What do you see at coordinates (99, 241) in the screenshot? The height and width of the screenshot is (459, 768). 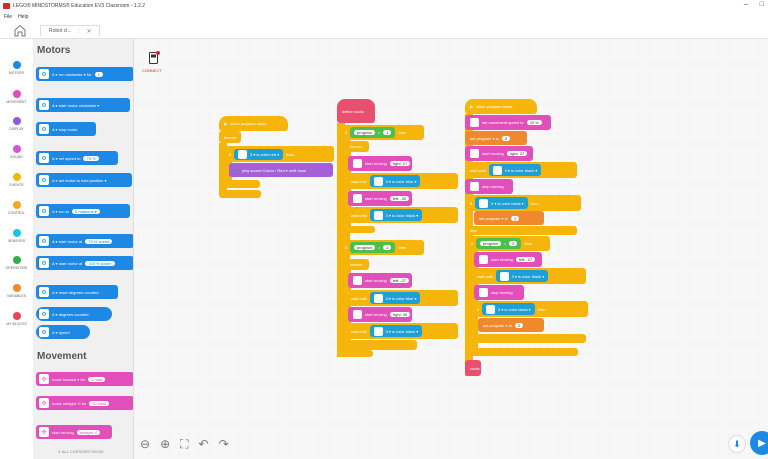 I see `block-value: 75 % speed` at bounding box center [99, 241].